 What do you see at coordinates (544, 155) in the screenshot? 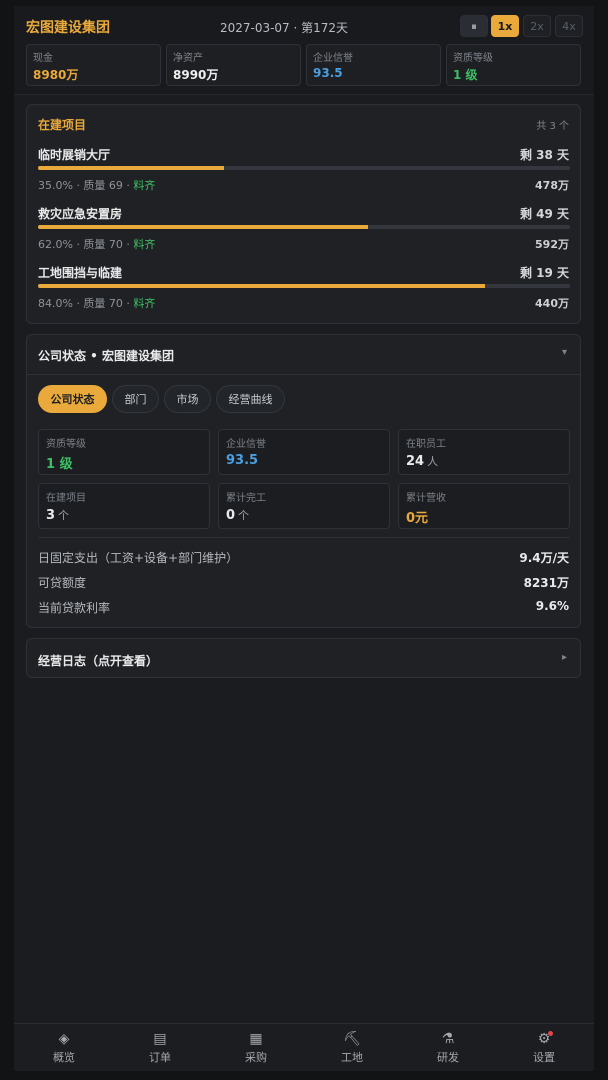
I see `project-remaining-days: 剩 38 天` at bounding box center [544, 155].